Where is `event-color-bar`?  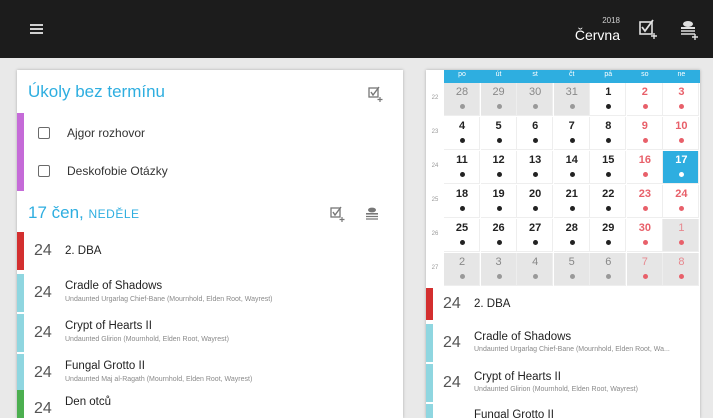 event-color-bar is located at coordinates (429, 411).